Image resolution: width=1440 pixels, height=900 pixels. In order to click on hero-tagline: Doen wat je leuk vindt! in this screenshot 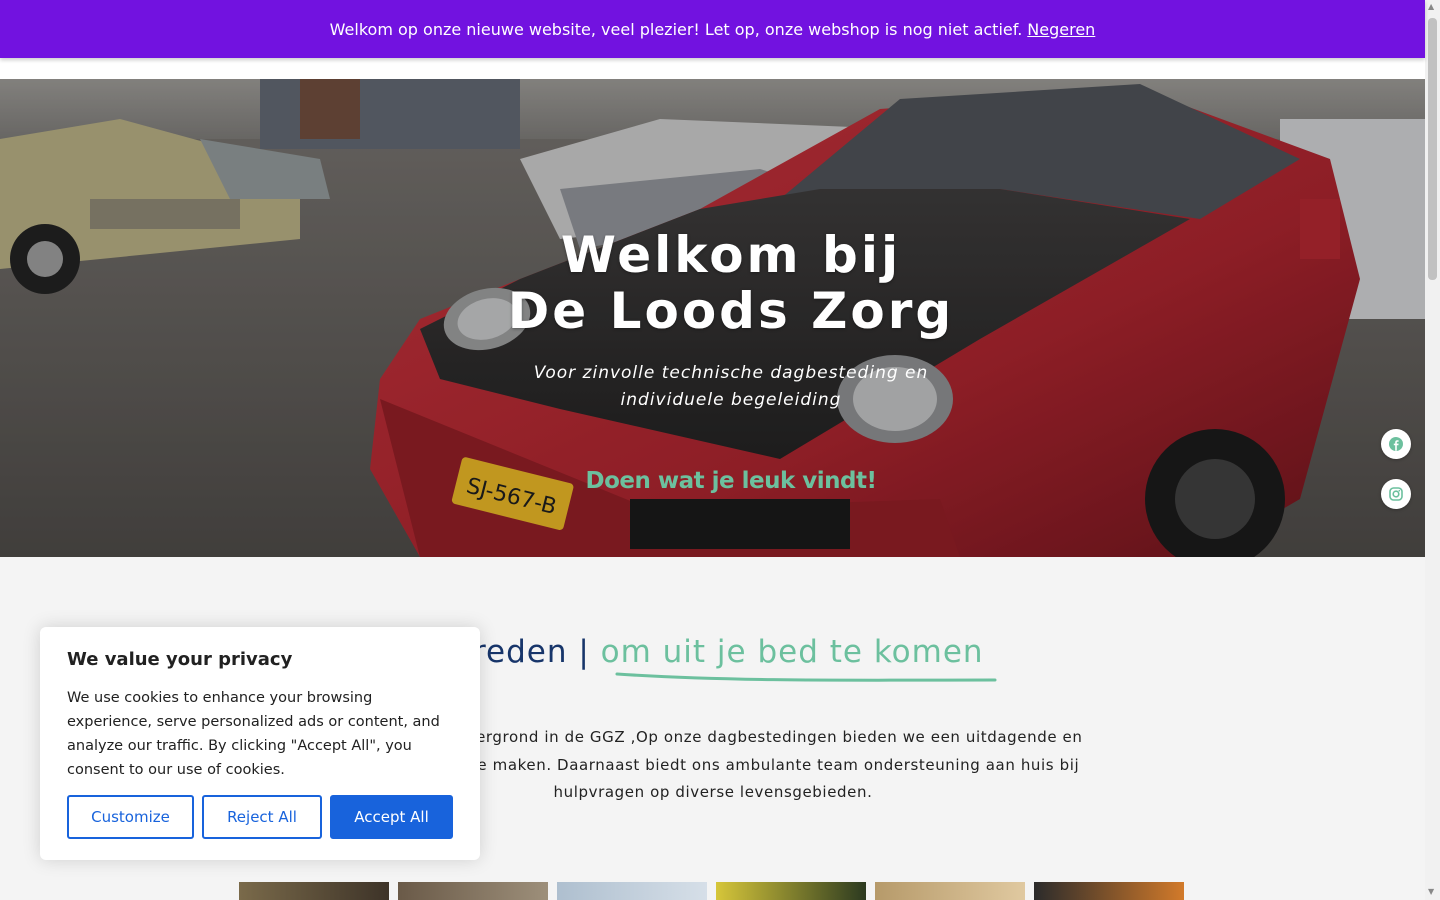, I will do `click(731, 481)`.